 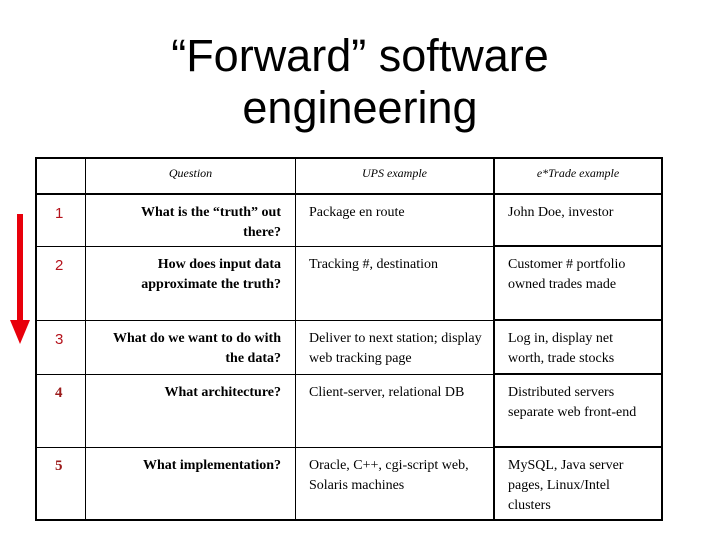 I want to click on down-arrow-icon, so click(x=20, y=279).